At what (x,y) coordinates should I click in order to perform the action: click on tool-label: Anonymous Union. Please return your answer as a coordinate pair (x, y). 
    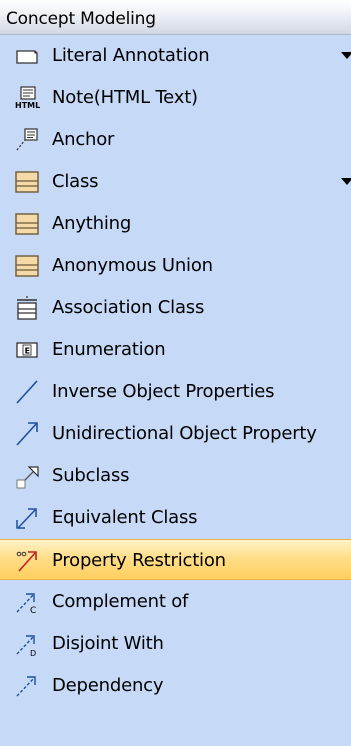
    Looking at the image, I should click on (132, 265).